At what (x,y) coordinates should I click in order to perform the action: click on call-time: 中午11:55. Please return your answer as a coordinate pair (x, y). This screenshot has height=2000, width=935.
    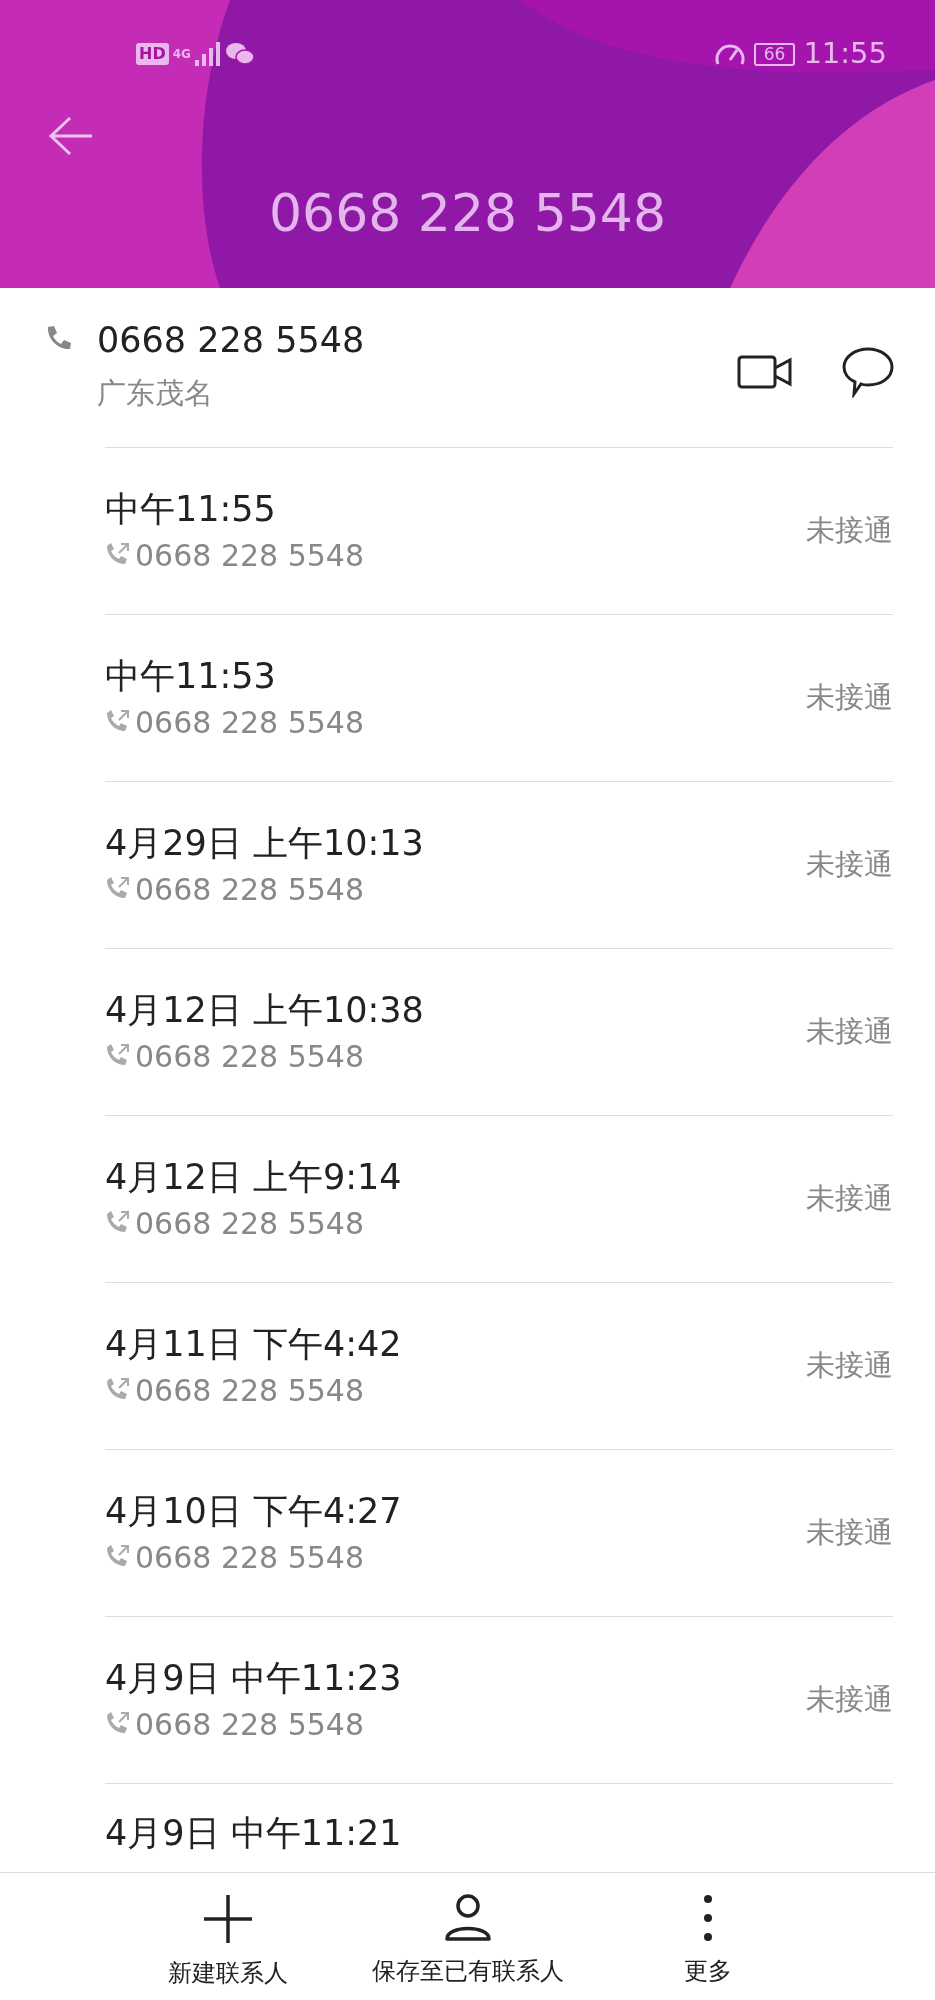
    Looking at the image, I should click on (191, 509).